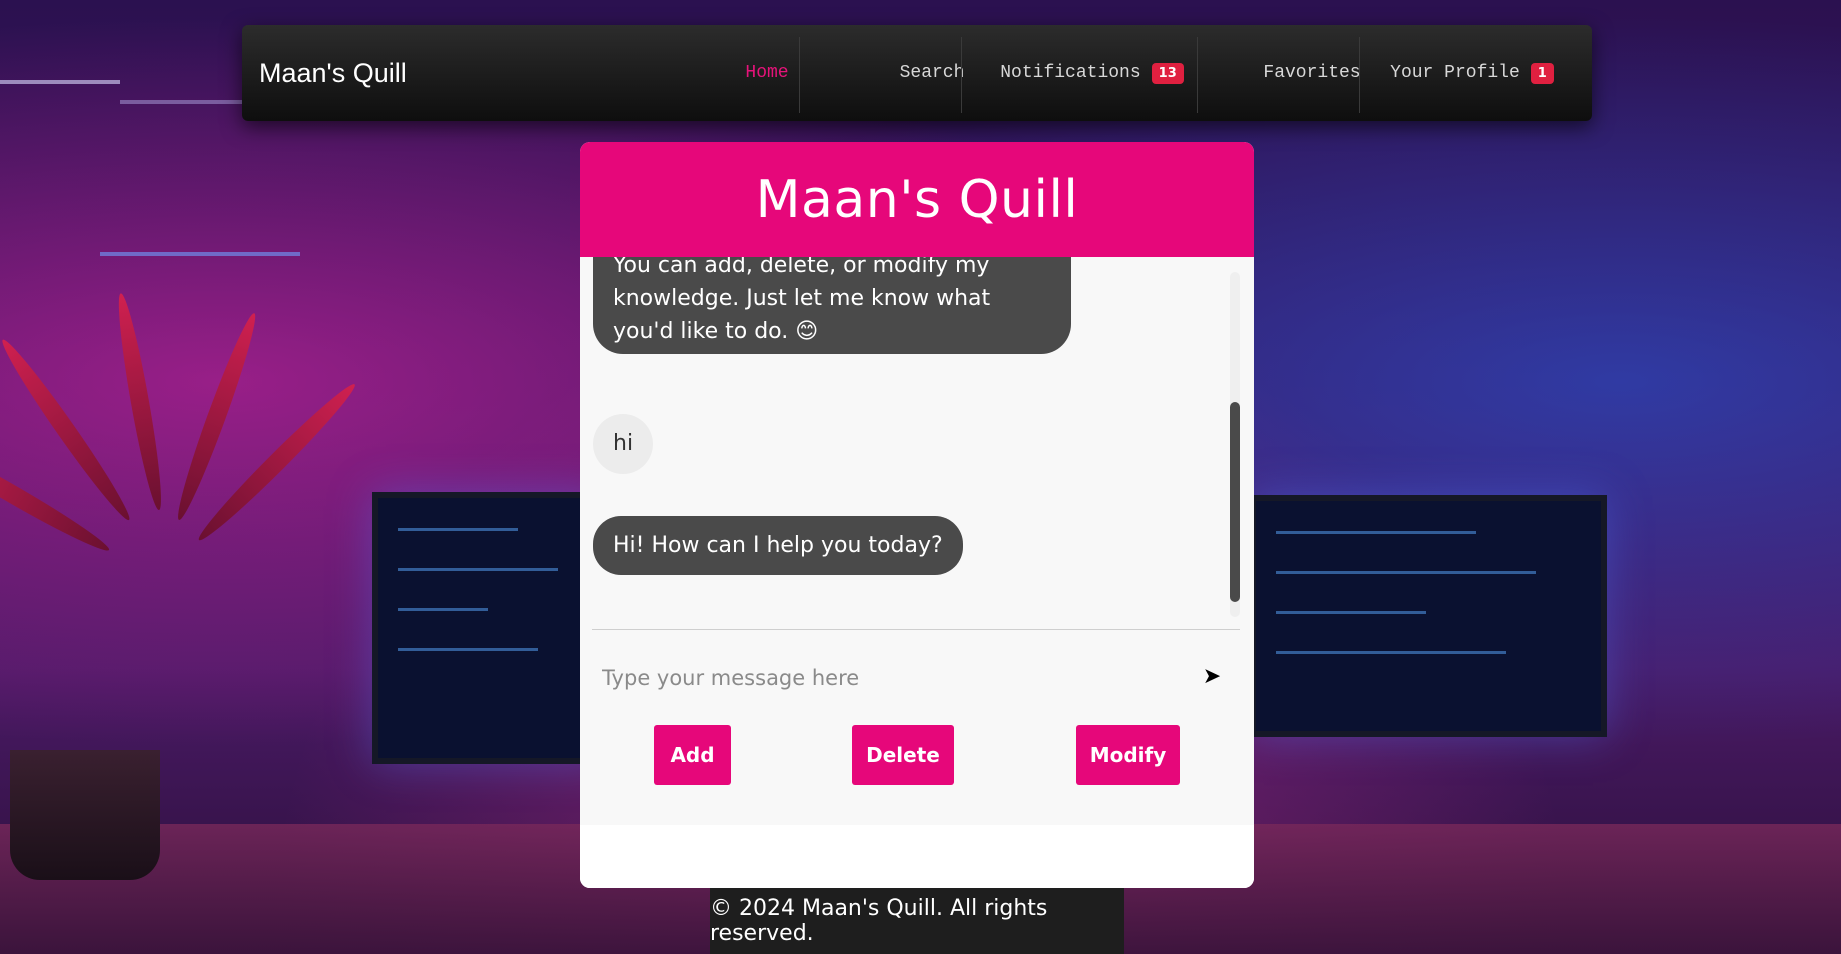  What do you see at coordinates (85, 815) in the screenshot?
I see `plant-pot` at bounding box center [85, 815].